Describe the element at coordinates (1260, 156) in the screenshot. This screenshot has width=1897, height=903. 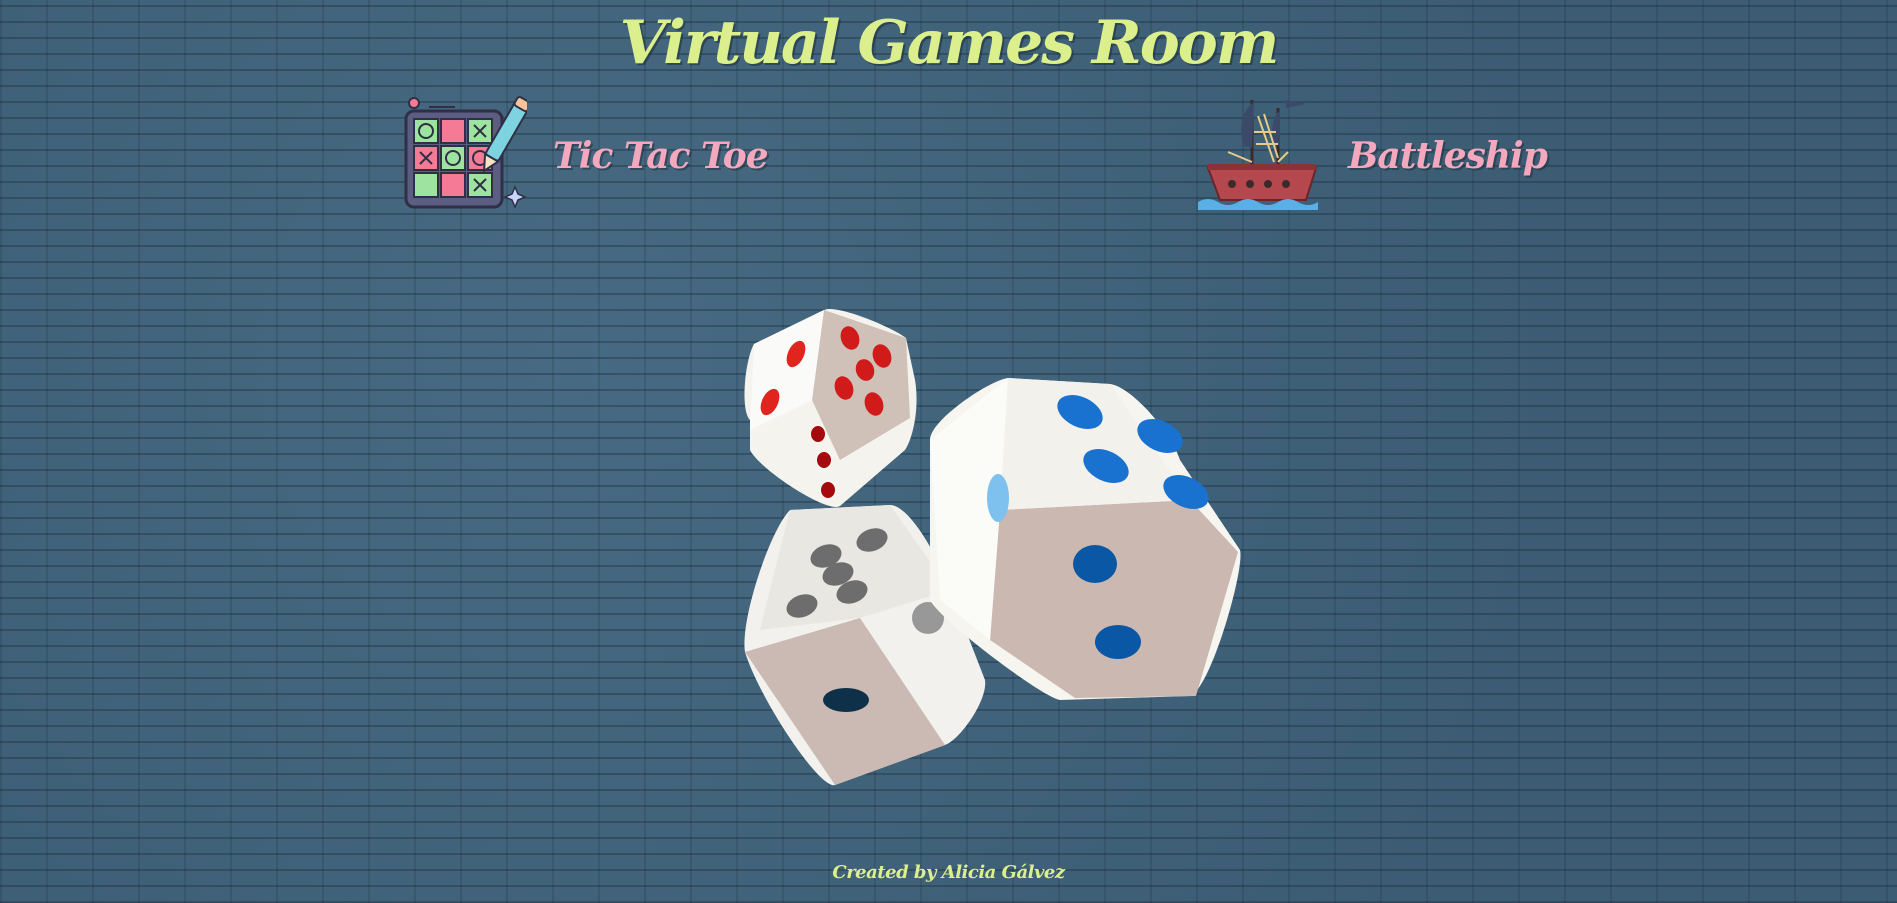
I see `pirate-ship-icon` at that location.